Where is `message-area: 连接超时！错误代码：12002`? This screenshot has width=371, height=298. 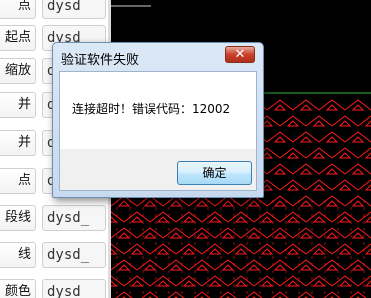 message-area: 连接超时！错误代码：12002 is located at coordinates (158, 110).